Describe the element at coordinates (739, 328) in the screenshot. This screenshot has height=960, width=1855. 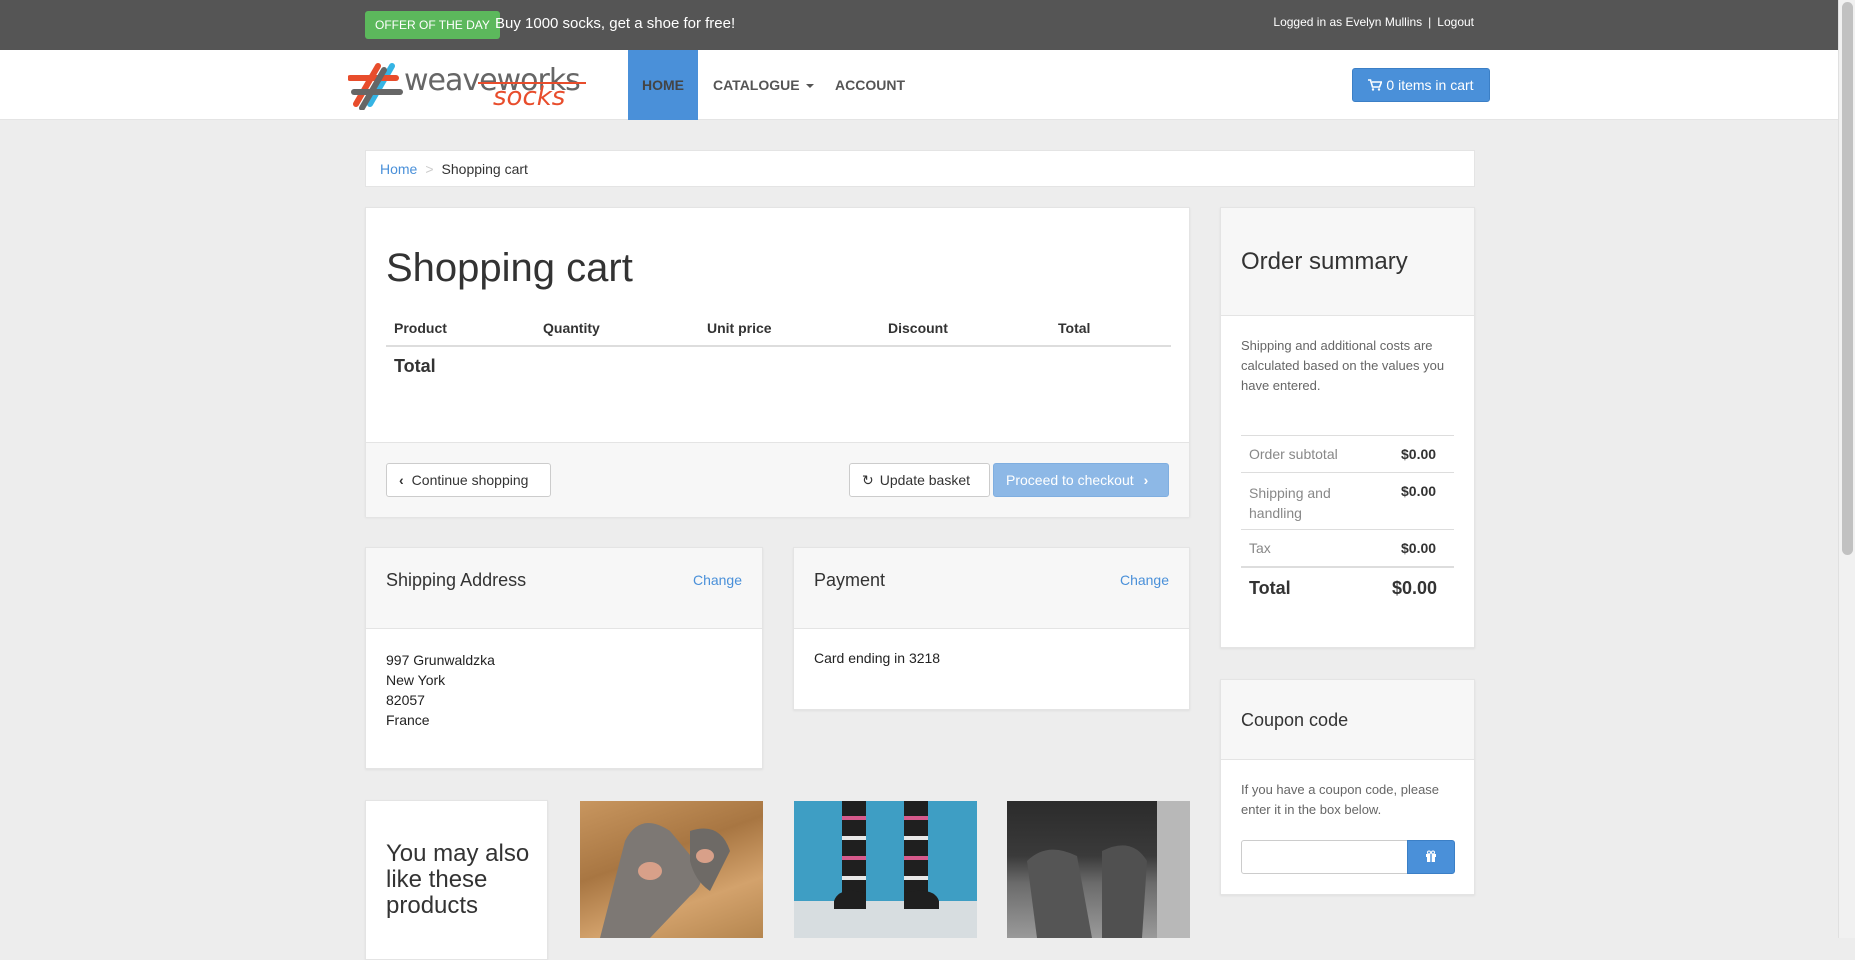
I see `column-unit-price: Unit price` at that location.